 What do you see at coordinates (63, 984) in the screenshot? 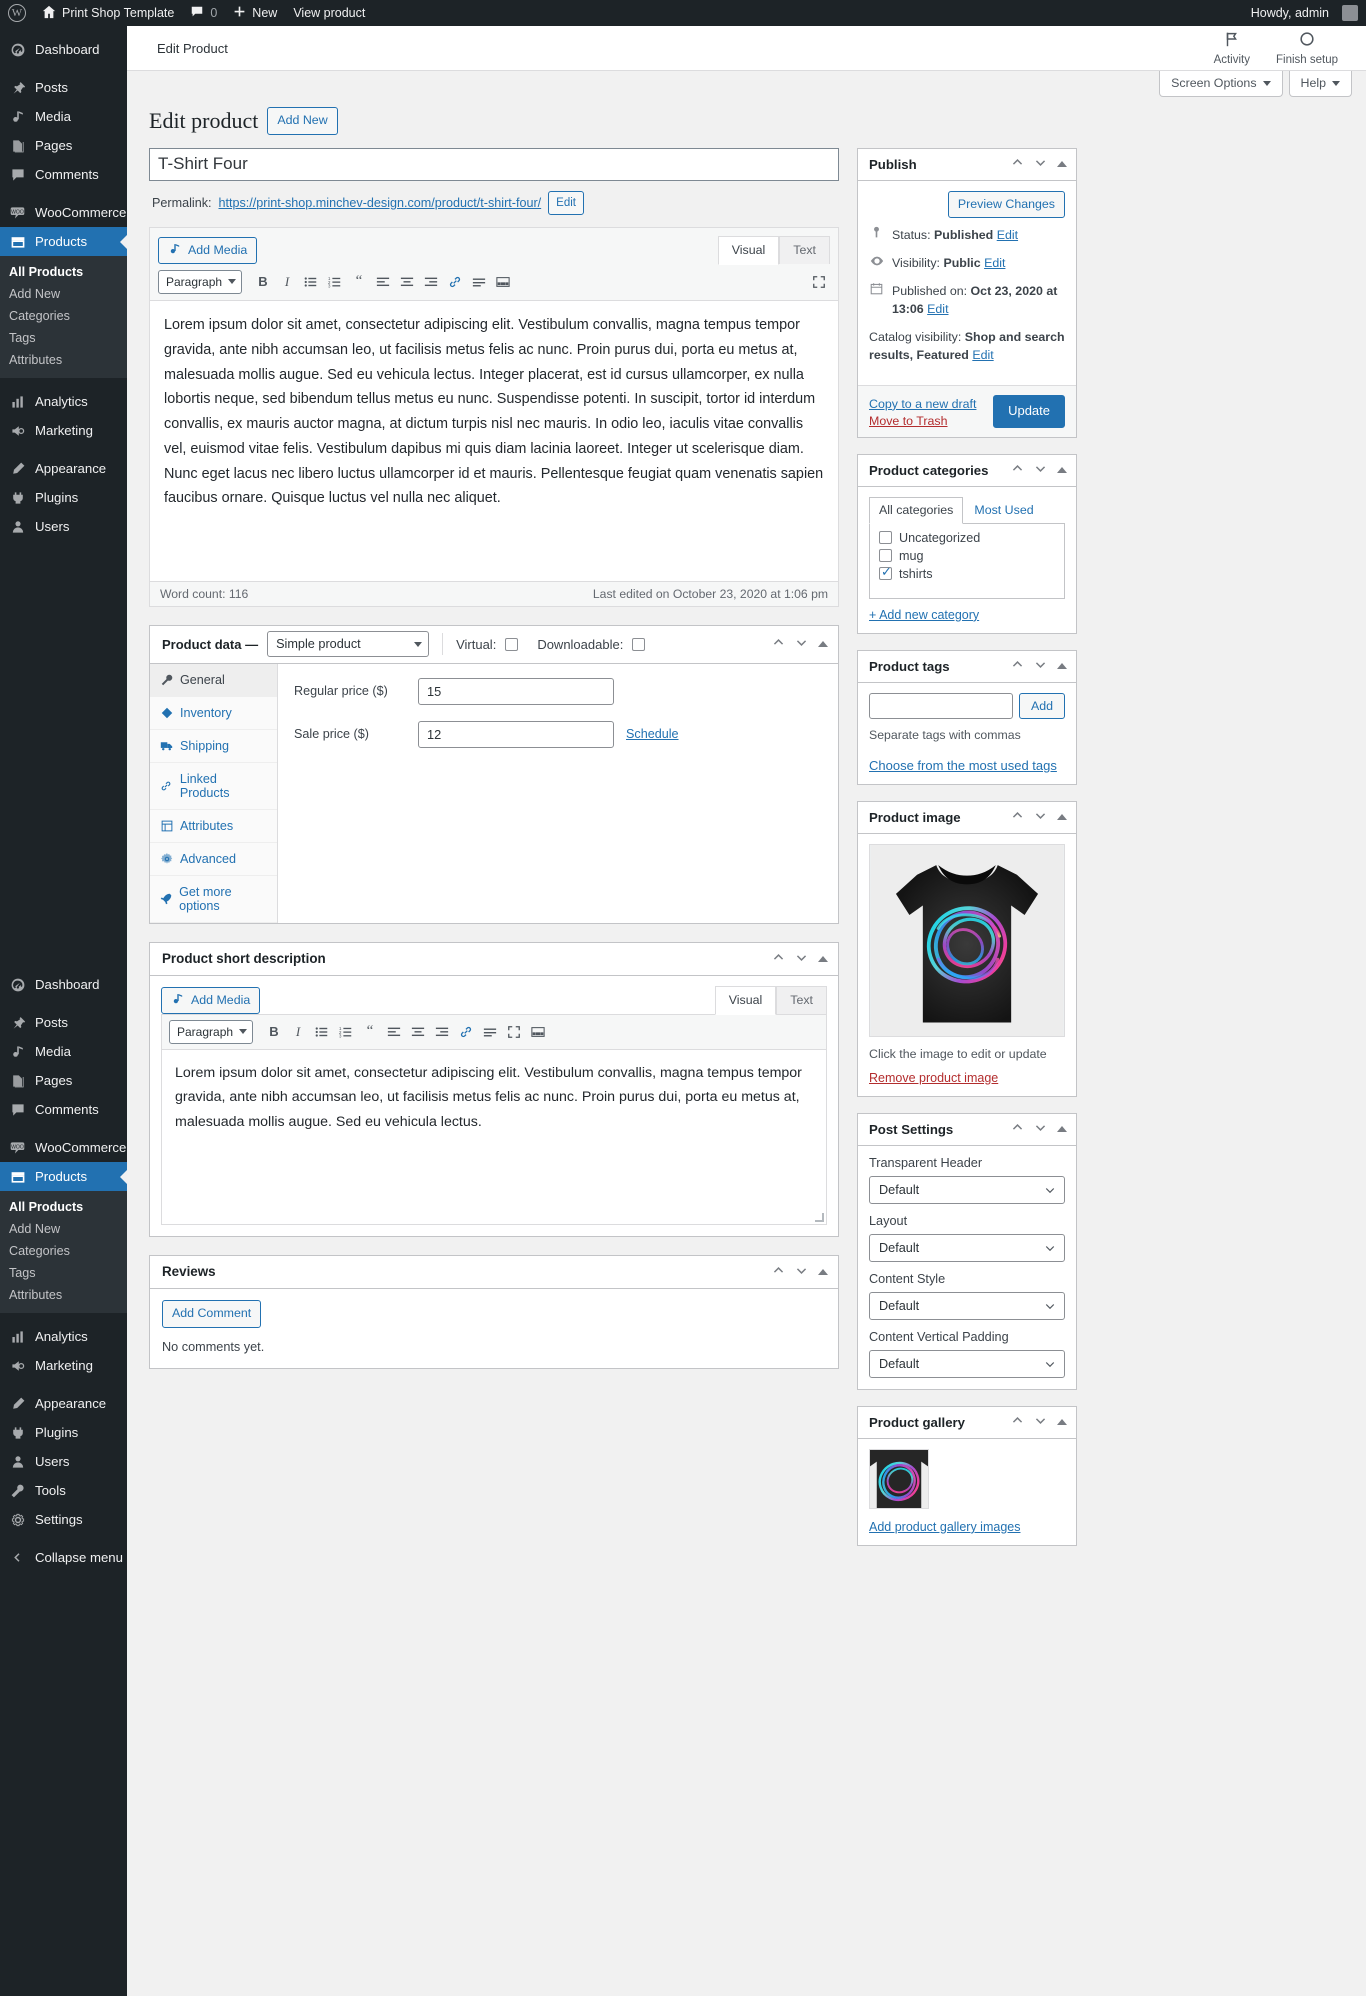
I see `sidebar-item-dashboard-2: Dashboard` at bounding box center [63, 984].